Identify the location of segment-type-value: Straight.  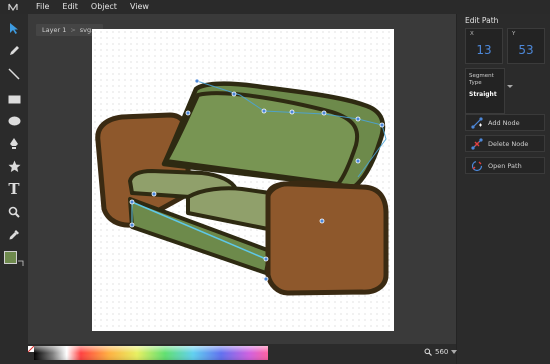
(483, 94).